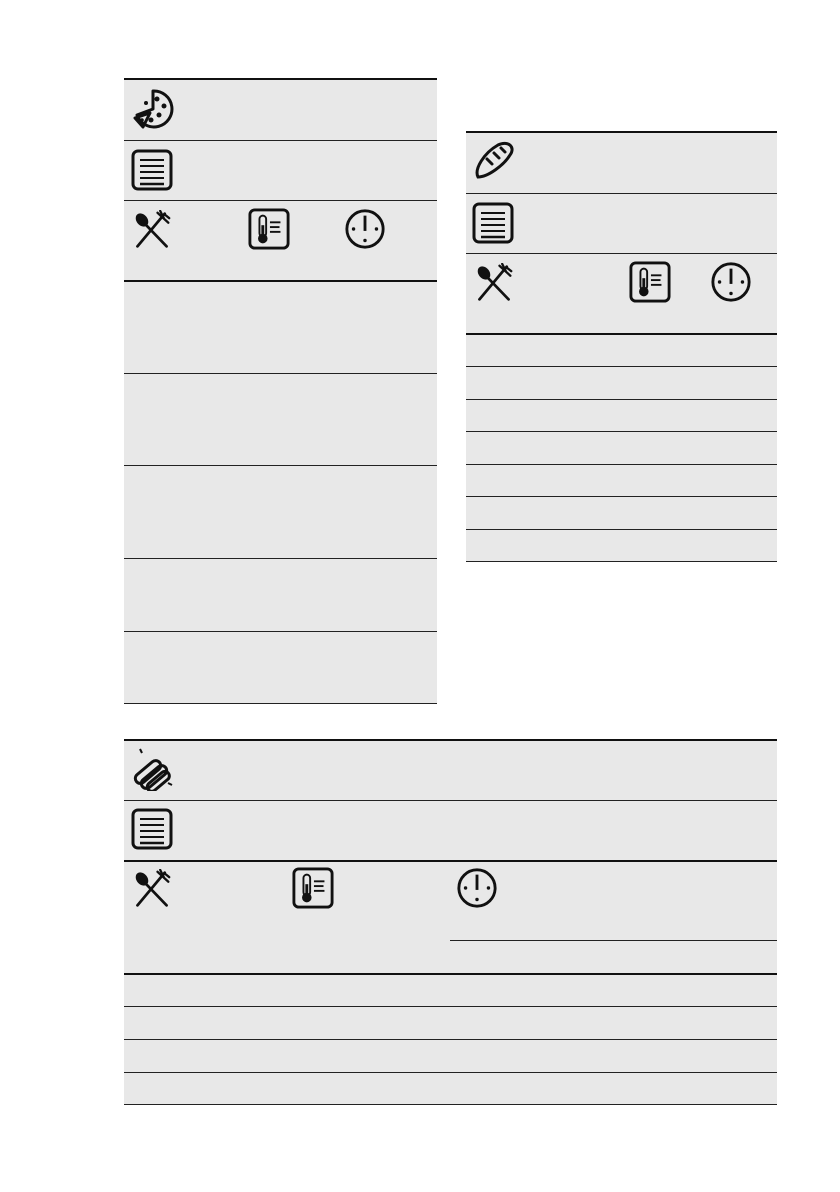  Describe the element at coordinates (494, 161) in the screenshot. I see `bread-icon` at that location.